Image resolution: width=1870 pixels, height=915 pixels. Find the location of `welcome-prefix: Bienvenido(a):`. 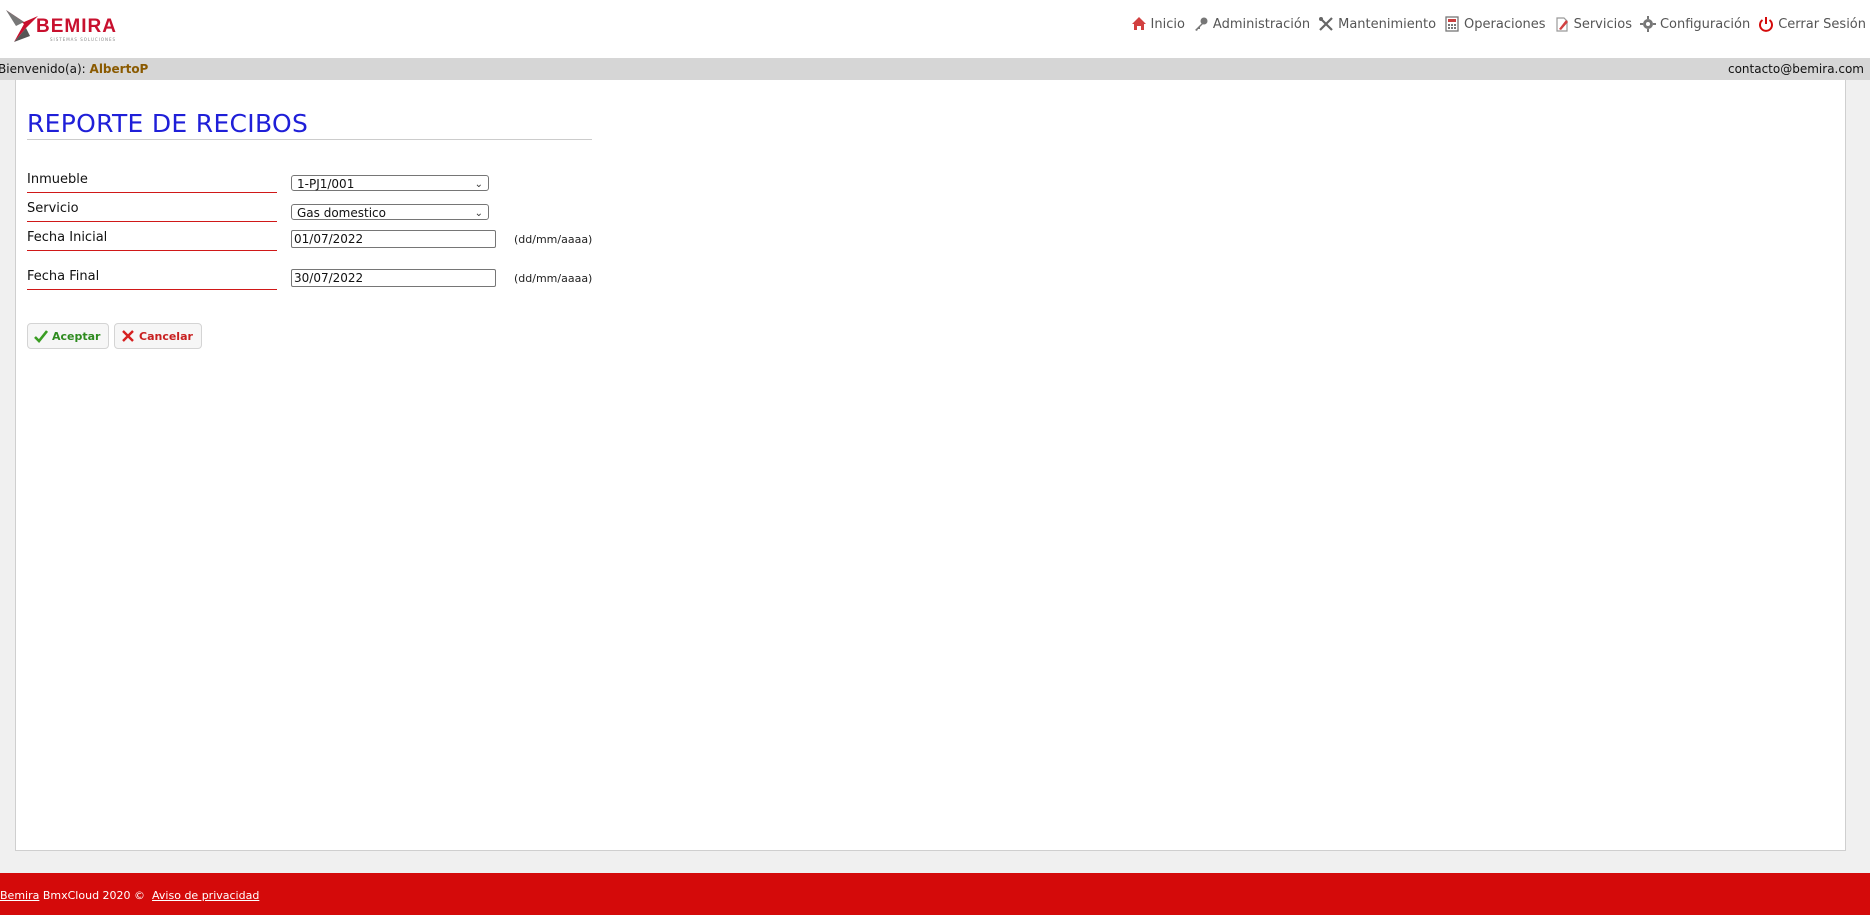

welcome-prefix: Bienvenido(a): is located at coordinates (43, 69).